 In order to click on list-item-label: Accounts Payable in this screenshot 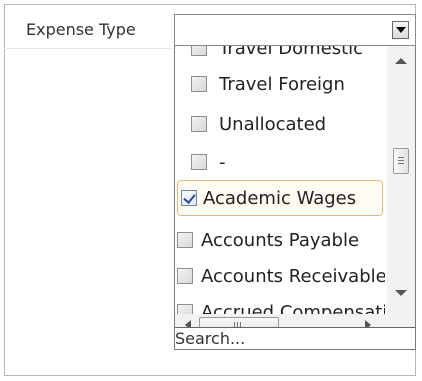, I will do `click(280, 240)`.